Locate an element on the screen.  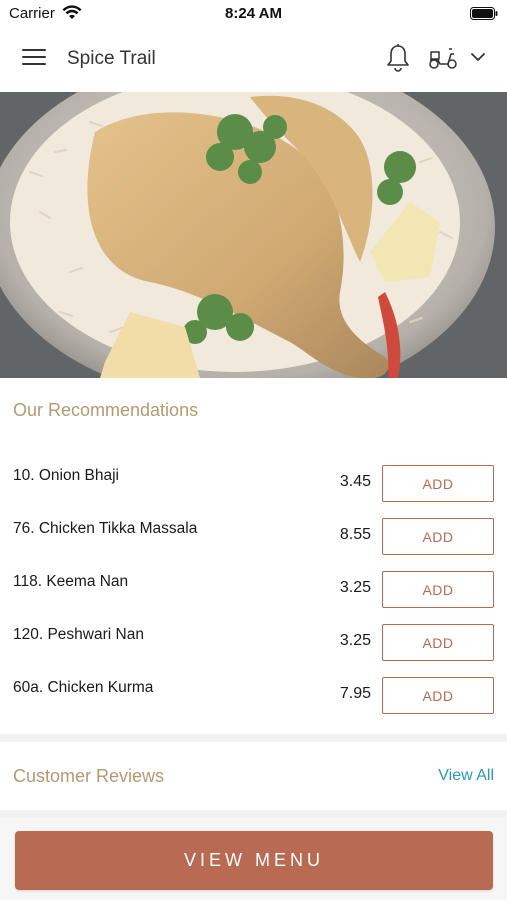
clock: 8:24 AM is located at coordinates (253, 13).